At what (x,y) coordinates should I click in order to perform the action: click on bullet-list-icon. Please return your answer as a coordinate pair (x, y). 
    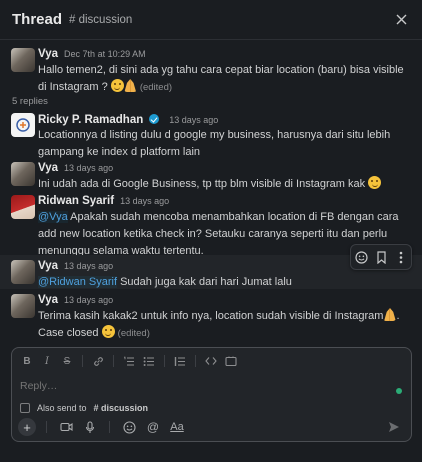
    Looking at the image, I should click on (149, 361).